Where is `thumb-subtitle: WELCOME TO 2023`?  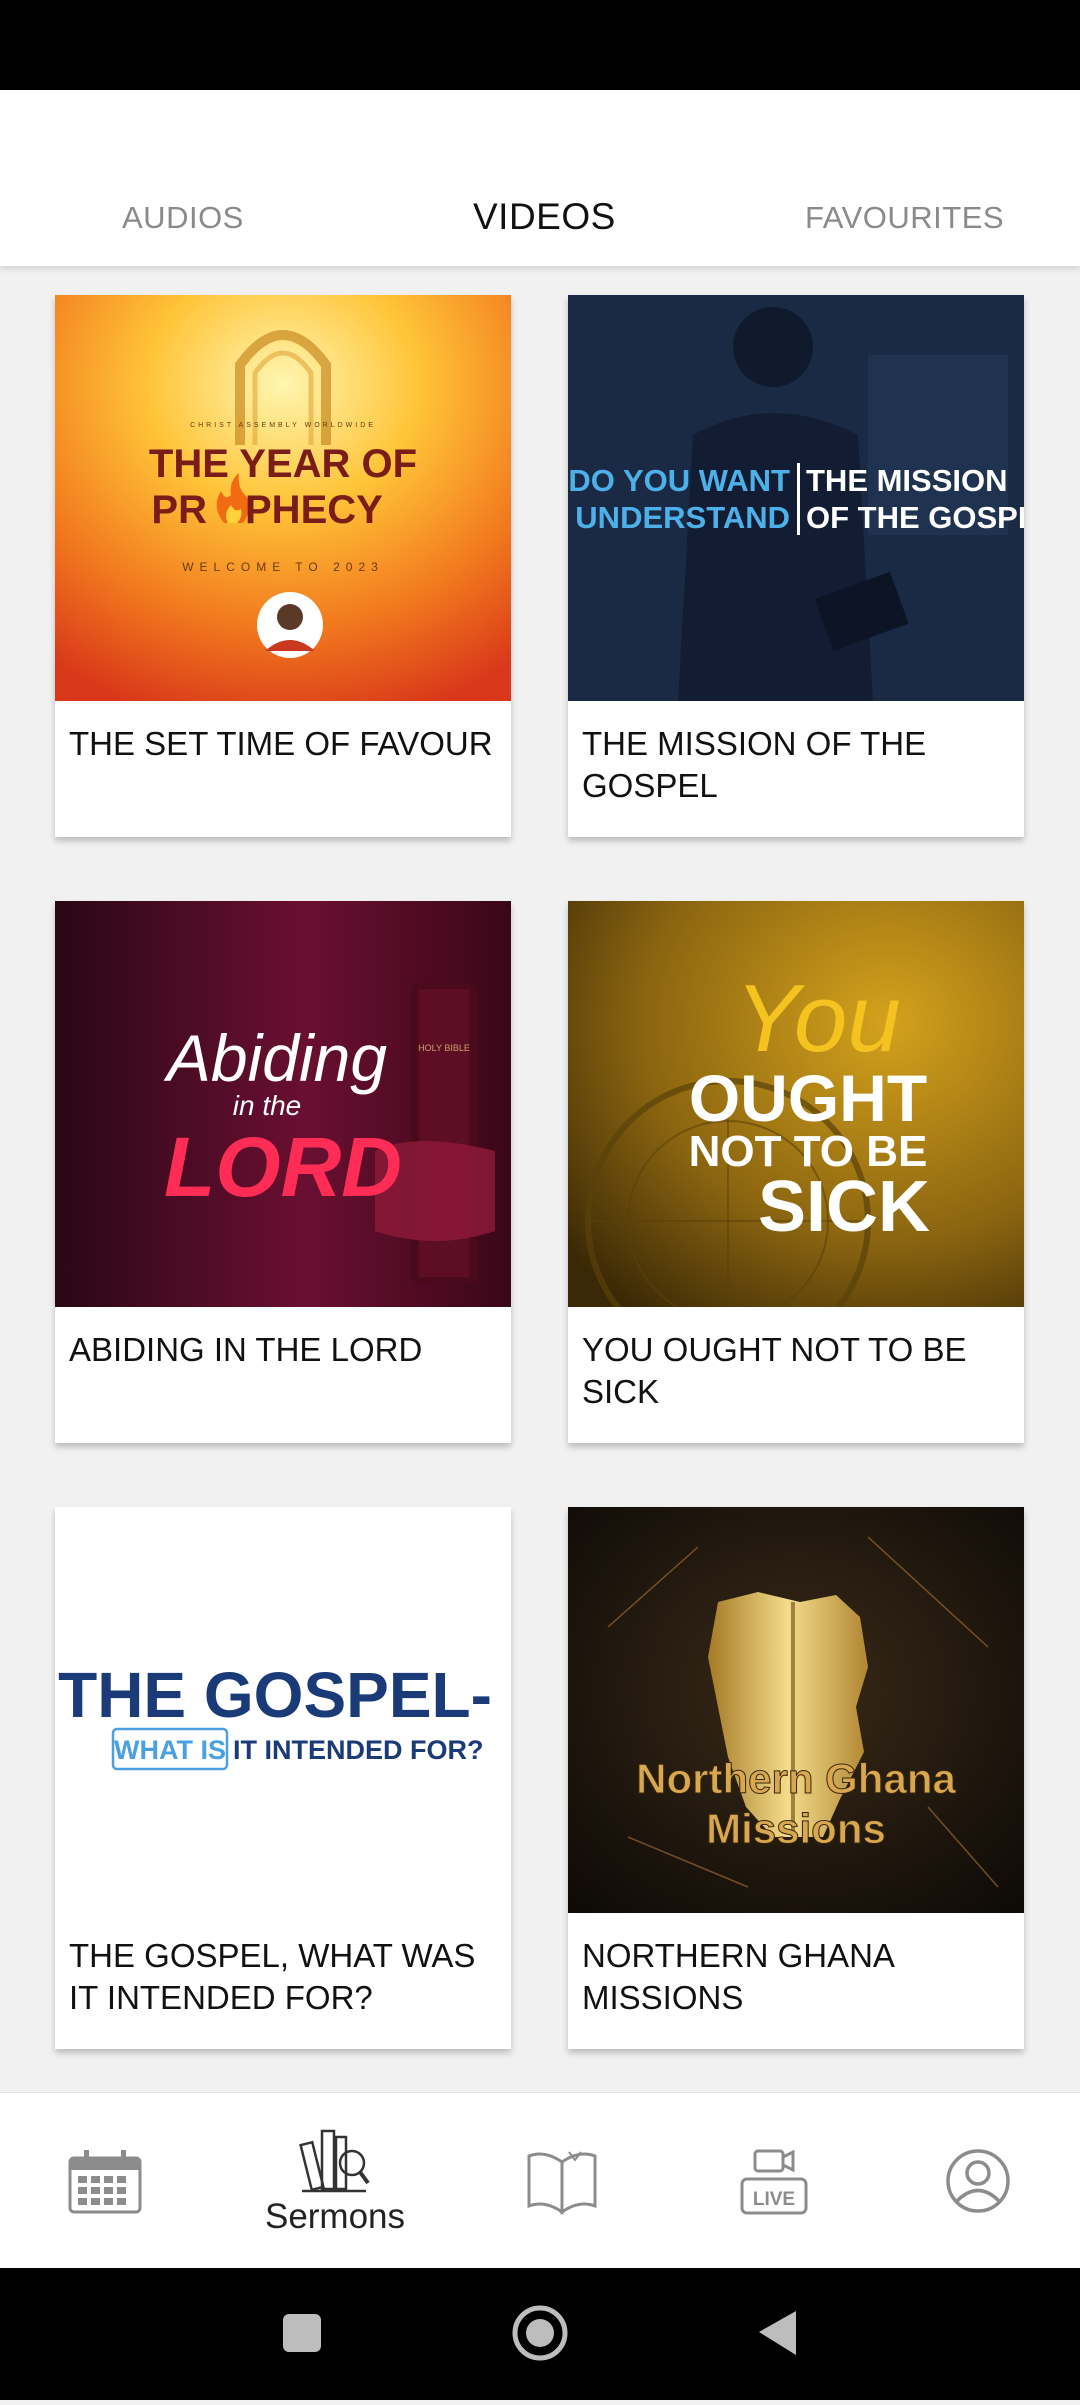 thumb-subtitle: WELCOME TO 2023 is located at coordinates (283, 567).